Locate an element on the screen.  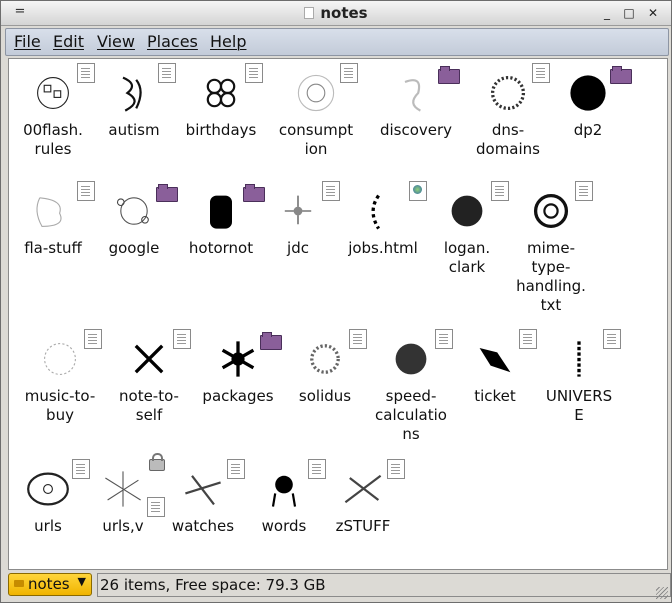
file-name: UNIVERS E is located at coordinates (579, 405).